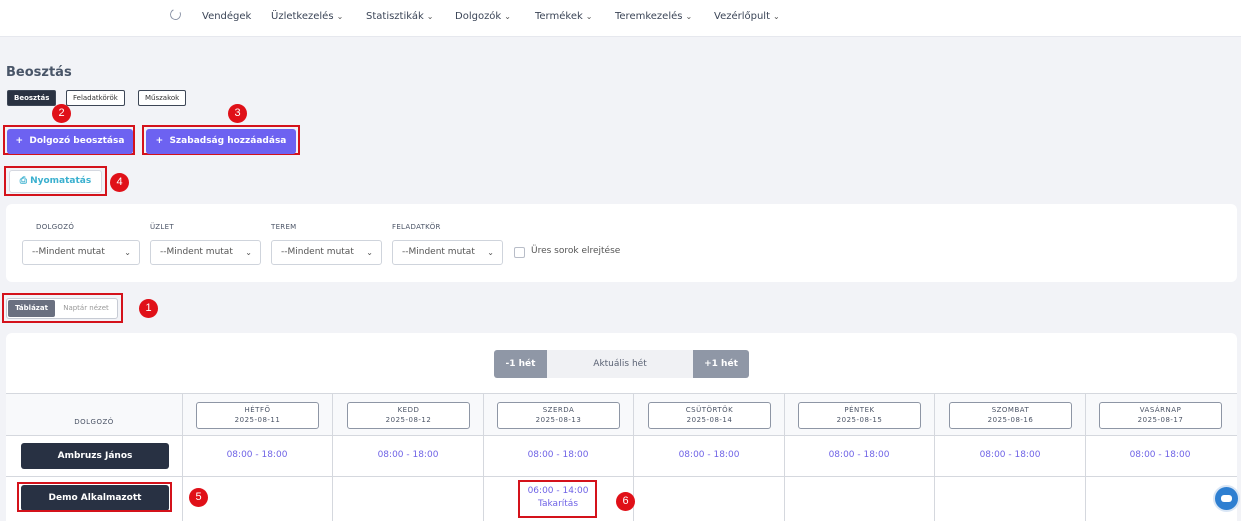  I want to click on filter-label-role: FELADATKÖR, so click(416, 227).